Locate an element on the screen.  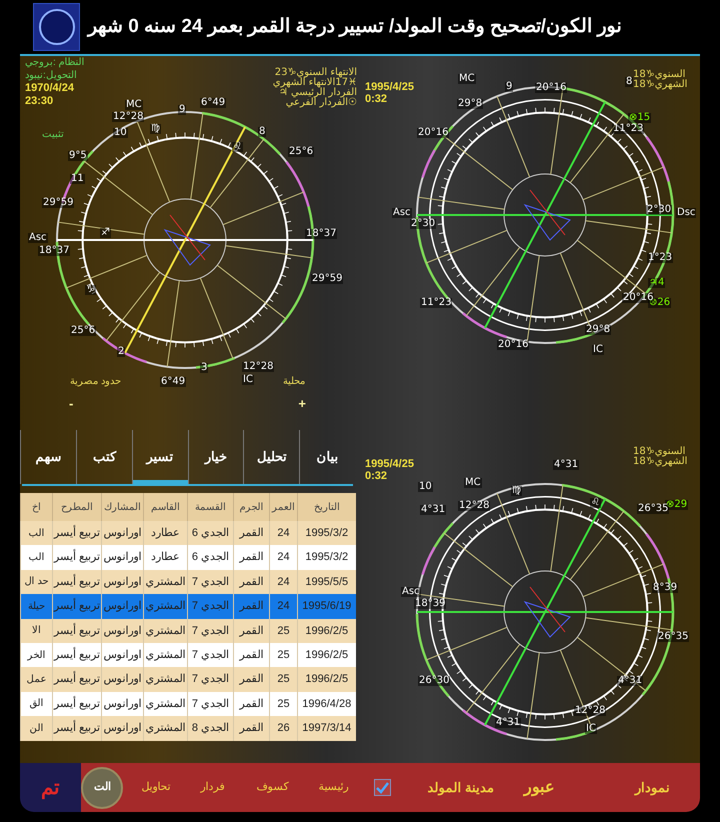
toolbar-link: نمودار is located at coordinates (652, 788).